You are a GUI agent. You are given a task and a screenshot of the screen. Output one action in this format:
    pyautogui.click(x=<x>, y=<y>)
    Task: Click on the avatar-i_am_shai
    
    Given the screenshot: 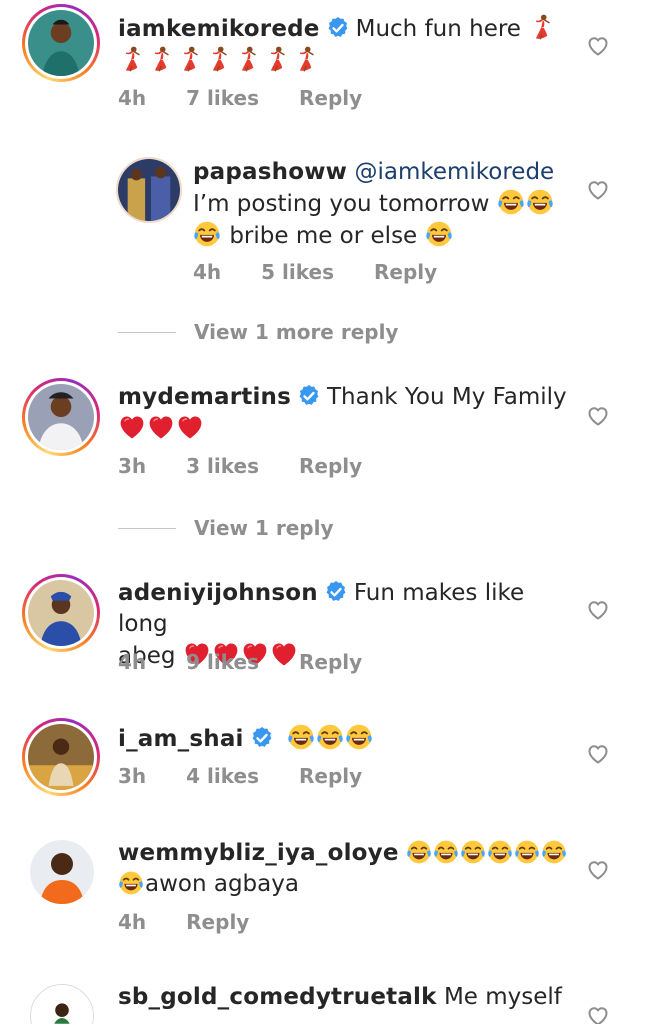 What is the action you would take?
    pyautogui.click(x=61, y=757)
    